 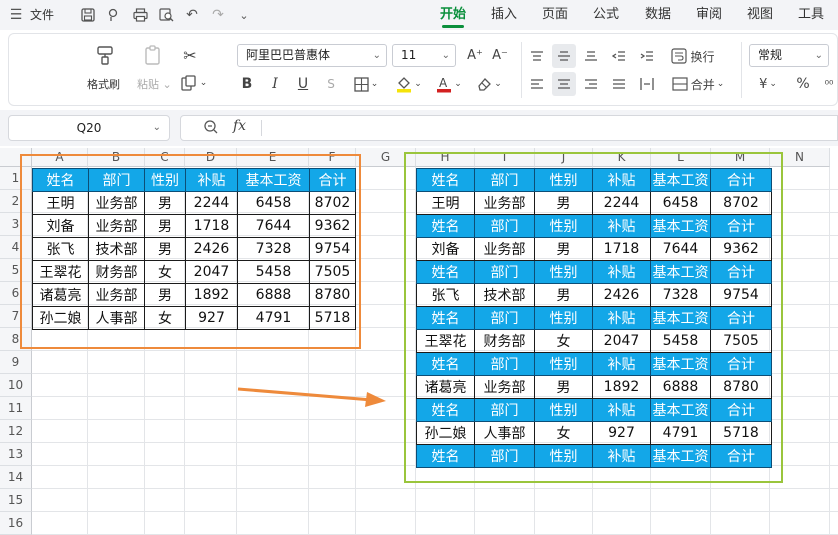 What do you see at coordinates (443, 83) in the screenshot?
I see `svg-text: A` at bounding box center [443, 83].